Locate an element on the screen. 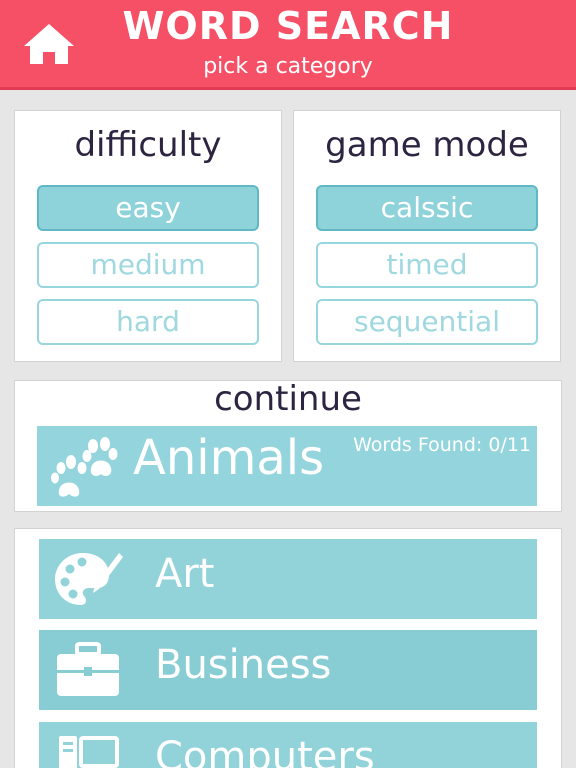 This screenshot has width=576, height=768. category-tile-business: Business is located at coordinates (288, 670).